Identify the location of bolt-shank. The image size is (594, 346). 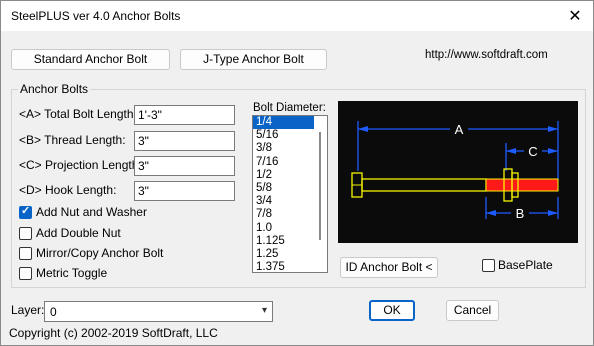
(424, 185).